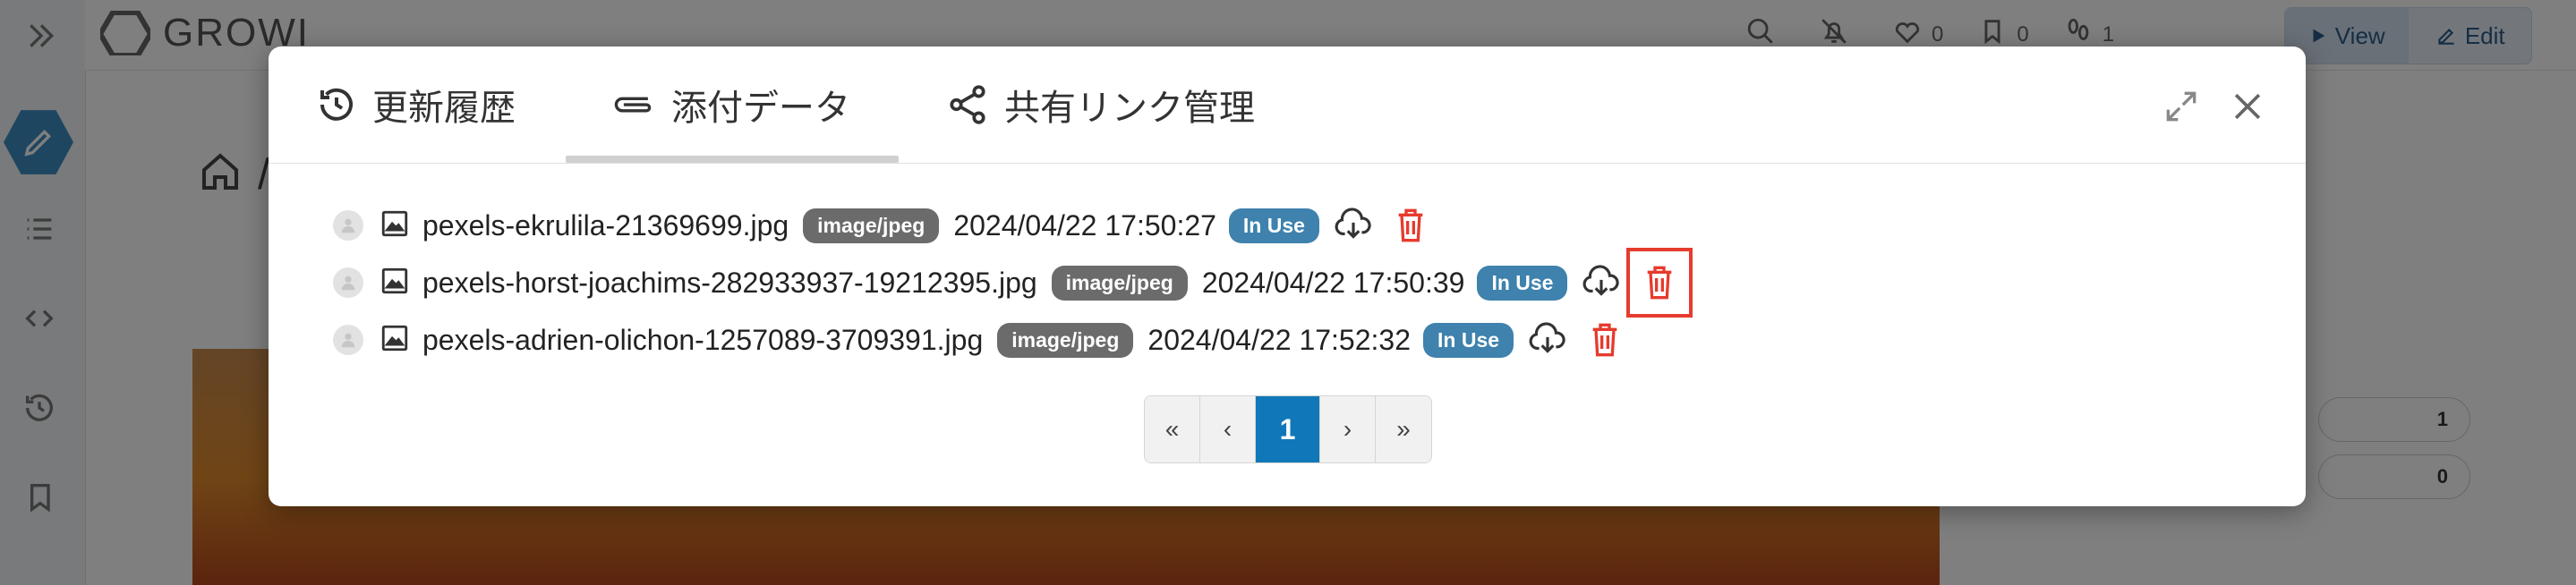 This screenshot has height=585, width=2576. Describe the element at coordinates (967, 104) in the screenshot. I see `share-icon` at that location.